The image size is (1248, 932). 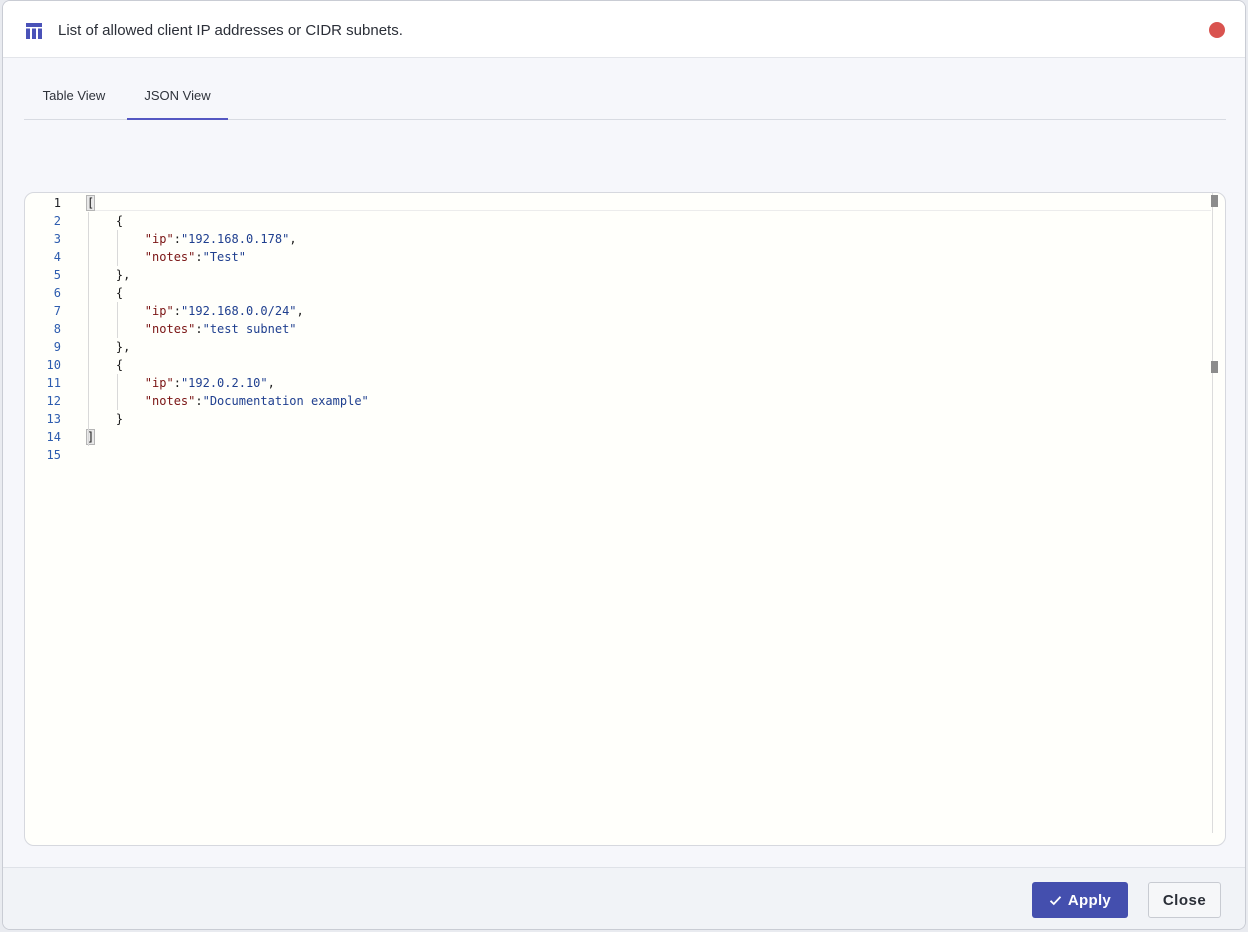 I want to click on line-number: 13, so click(x=53, y=419).